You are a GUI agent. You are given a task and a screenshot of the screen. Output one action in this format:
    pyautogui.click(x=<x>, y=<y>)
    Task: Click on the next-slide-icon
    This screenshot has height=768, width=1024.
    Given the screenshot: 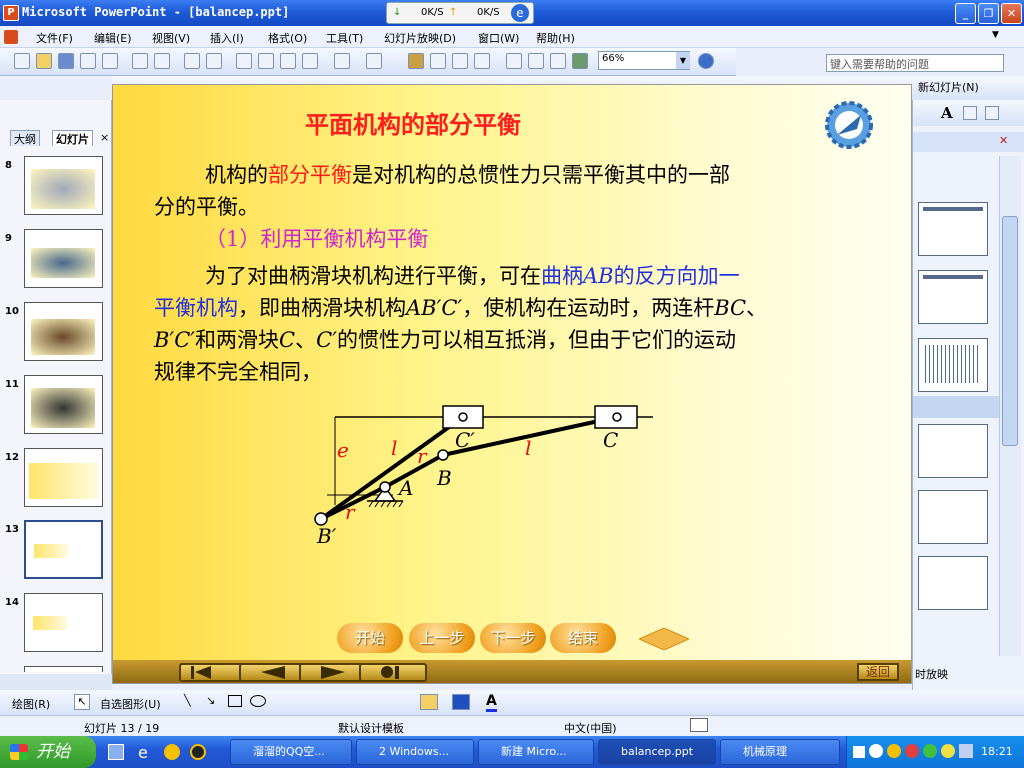 What is the action you would take?
    pyautogui.click(x=333, y=672)
    